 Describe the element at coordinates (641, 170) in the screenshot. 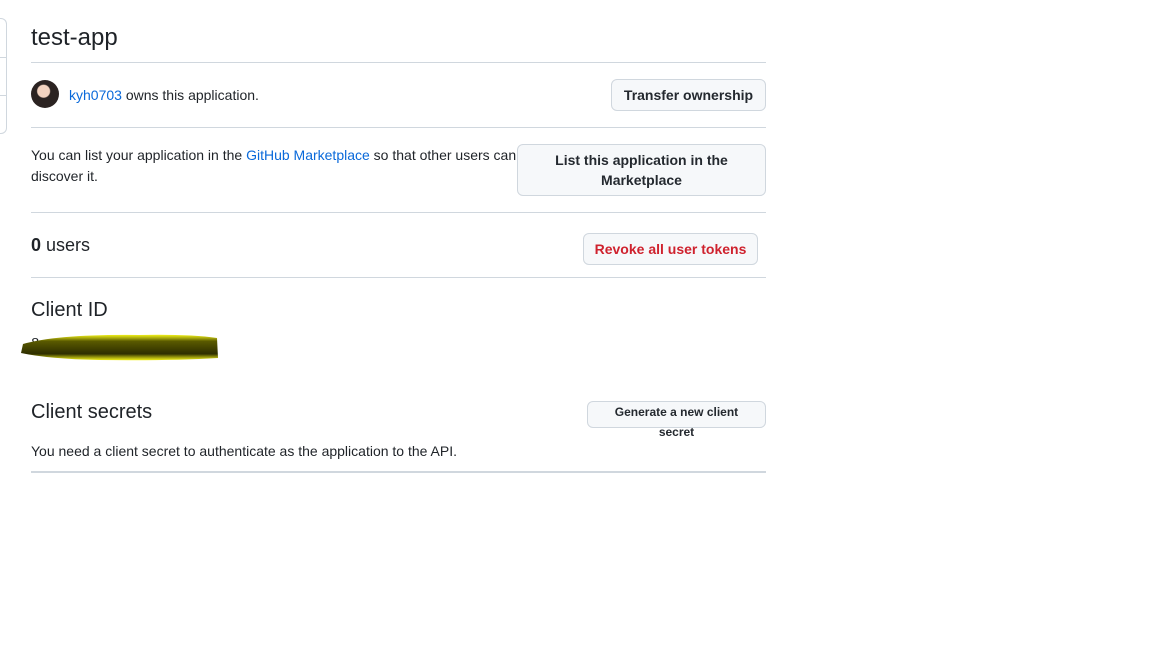

I see `list-in-marketplace-button: List this application in the Marketplace` at that location.